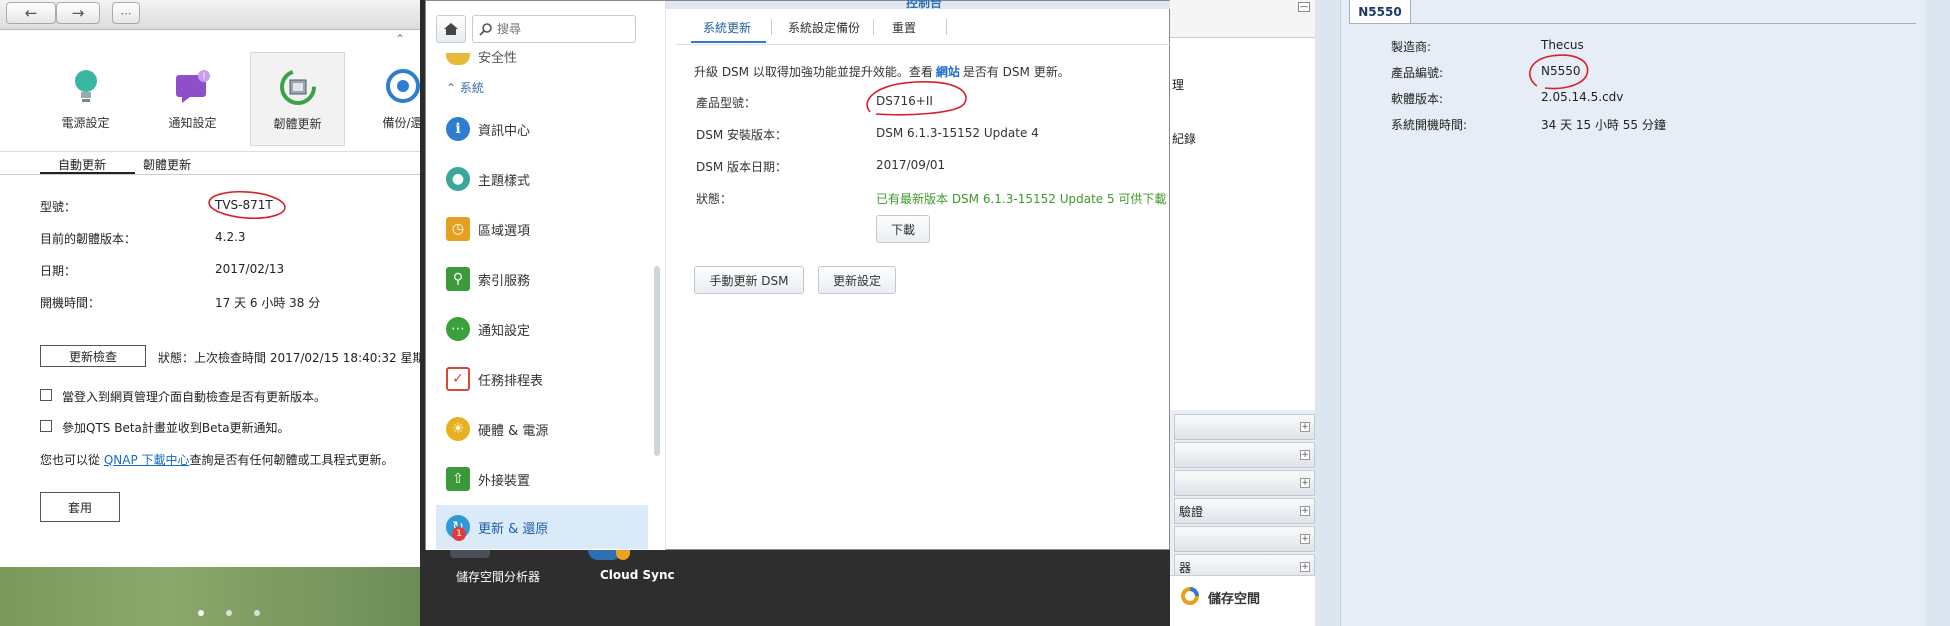 The width and height of the screenshot is (1950, 626). What do you see at coordinates (451, 29) in the screenshot?
I see `home-button` at bounding box center [451, 29].